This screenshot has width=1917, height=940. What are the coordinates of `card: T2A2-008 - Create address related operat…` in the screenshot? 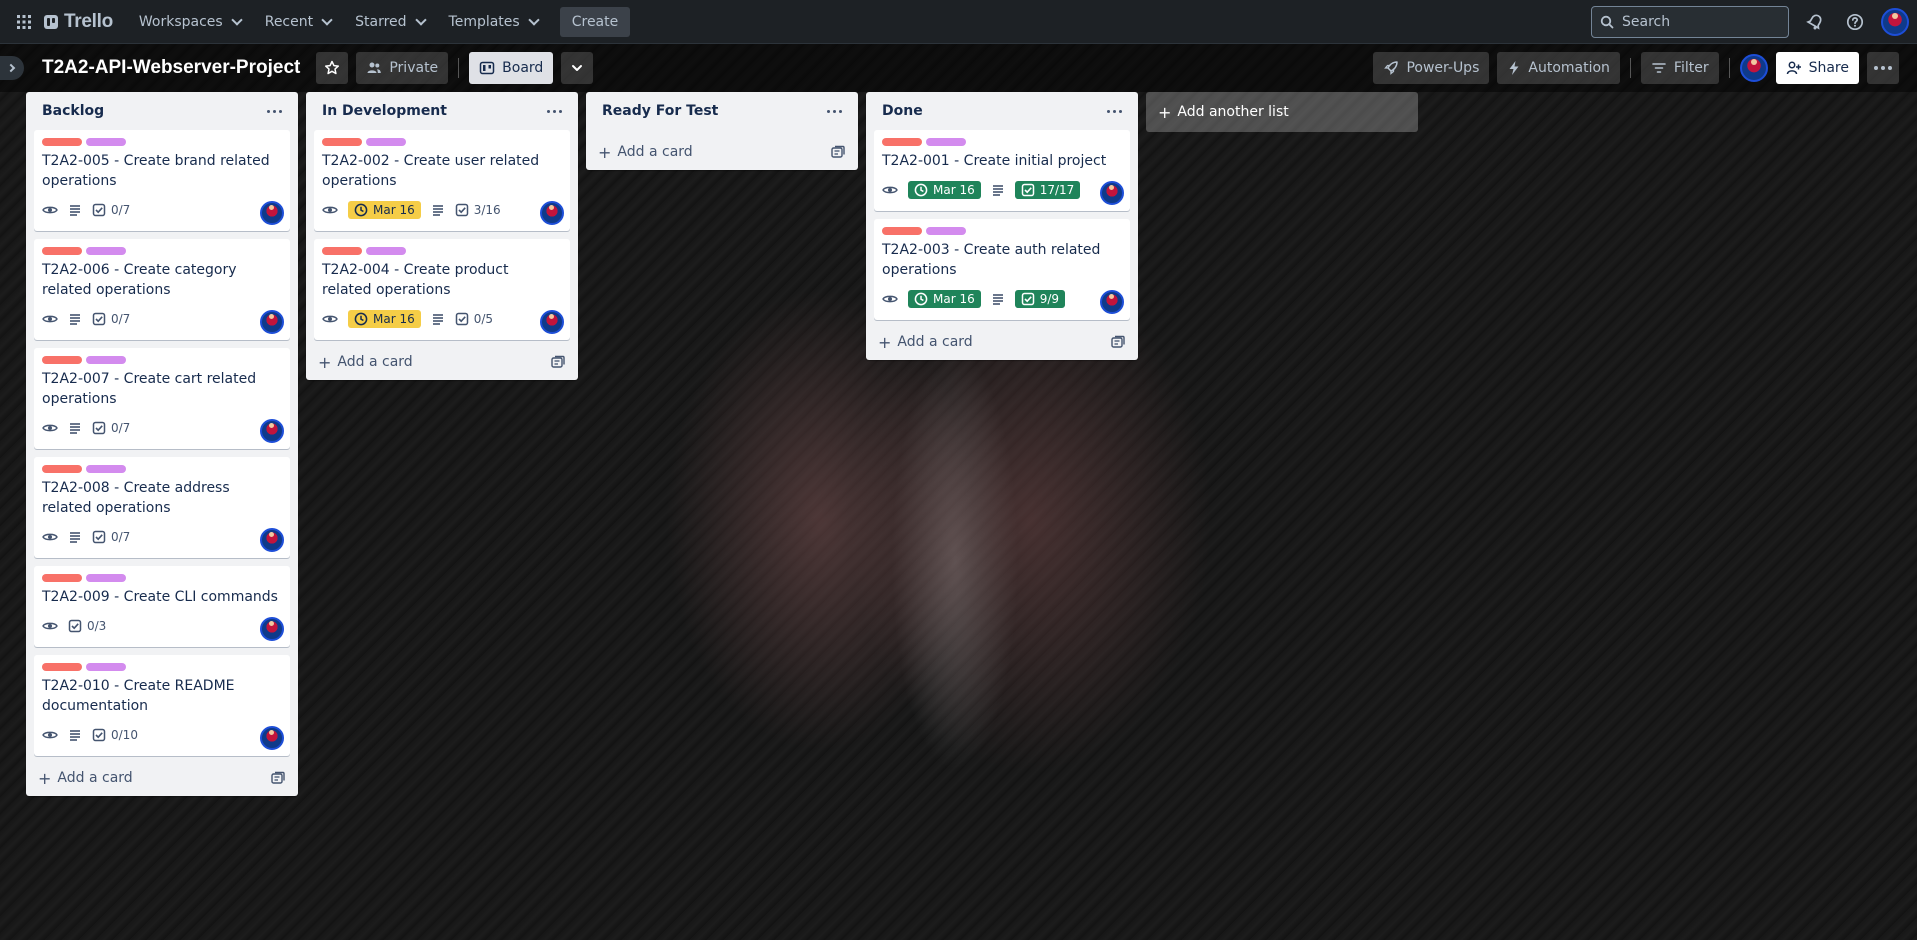 It's located at (162, 507).